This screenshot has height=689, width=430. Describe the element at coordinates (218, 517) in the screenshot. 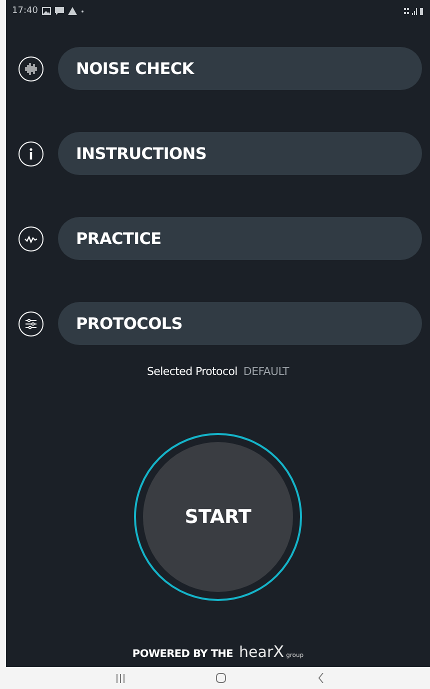

I see `start-button: START` at that location.